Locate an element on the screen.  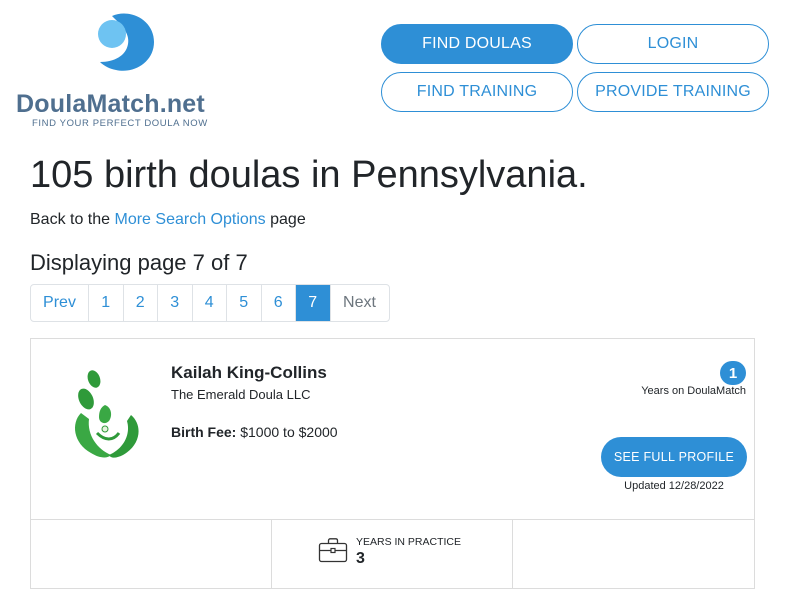
pagination-page-4: 4 is located at coordinates (210, 303).